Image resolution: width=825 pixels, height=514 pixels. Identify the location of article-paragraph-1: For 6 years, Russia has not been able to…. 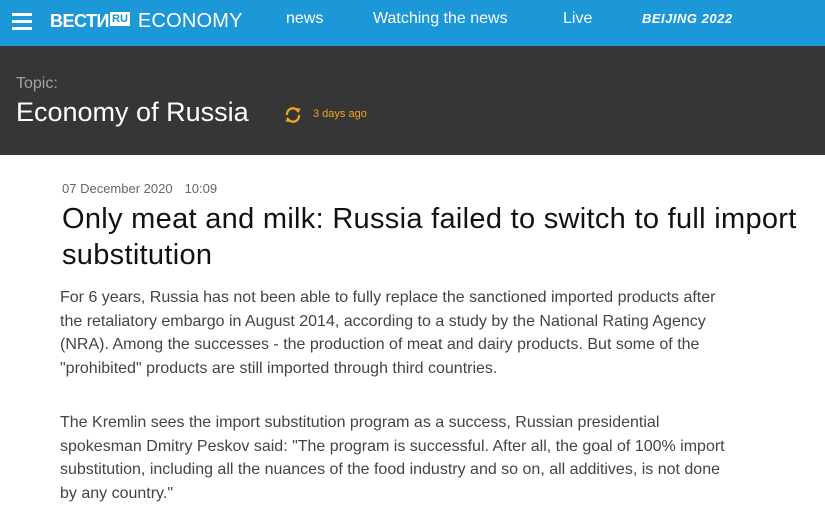
(388, 333).